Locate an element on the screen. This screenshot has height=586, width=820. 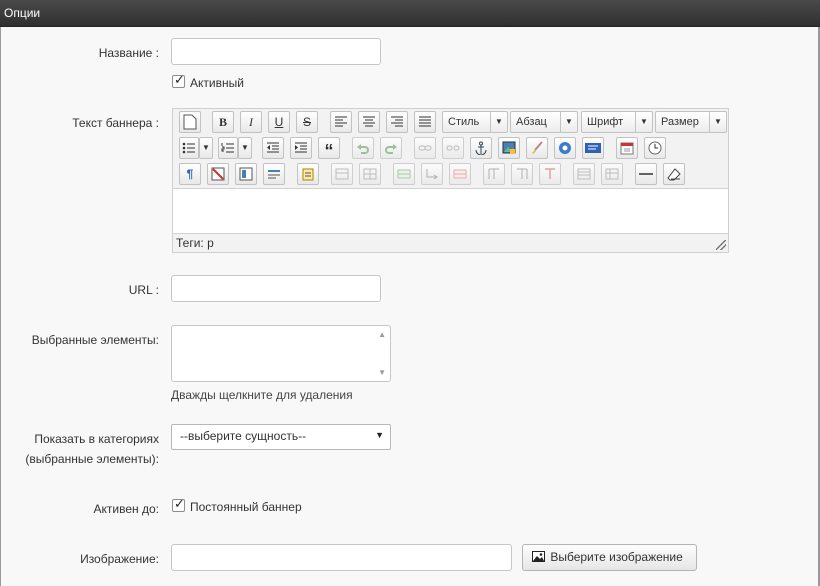
show-in-categories-sublabel: (выбранные элементы): is located at coordinates (92, 459).